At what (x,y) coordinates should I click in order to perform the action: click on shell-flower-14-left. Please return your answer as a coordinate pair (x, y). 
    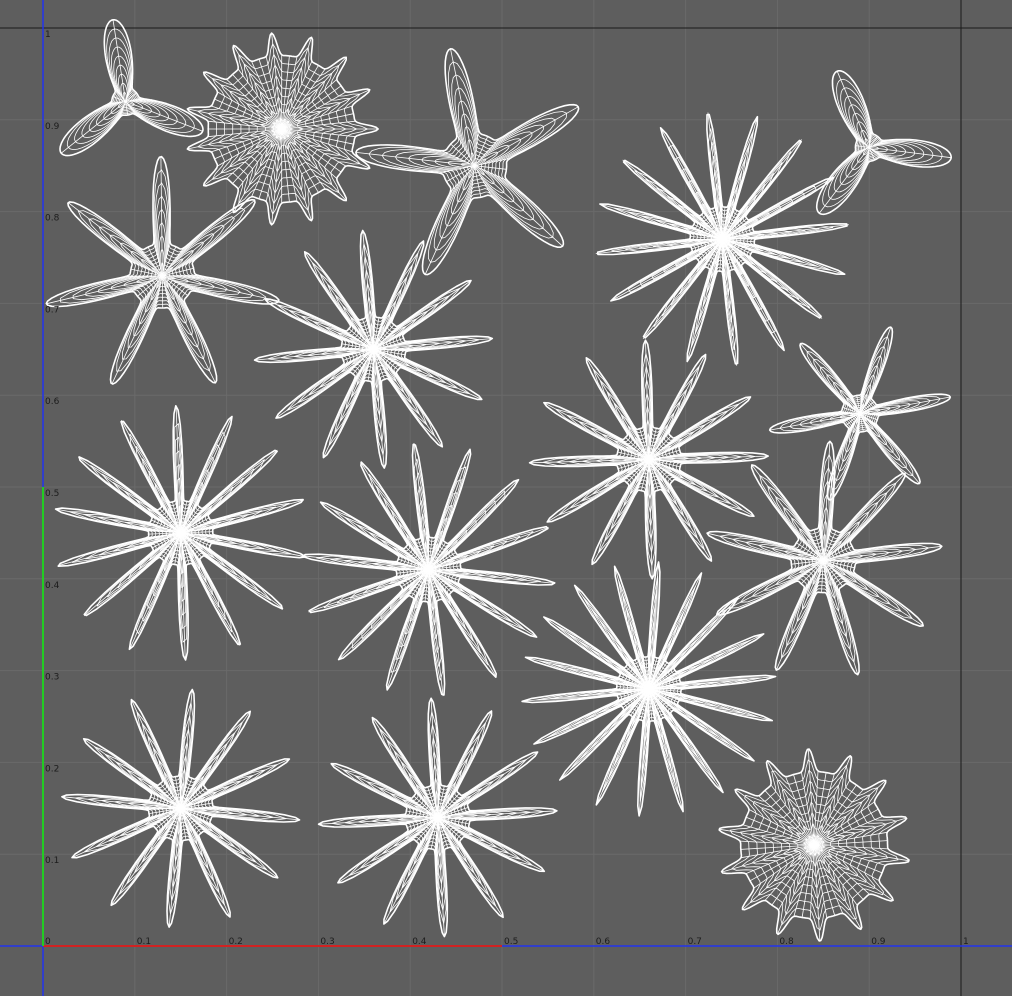
    Looking at the image, I should click on (180, 533).